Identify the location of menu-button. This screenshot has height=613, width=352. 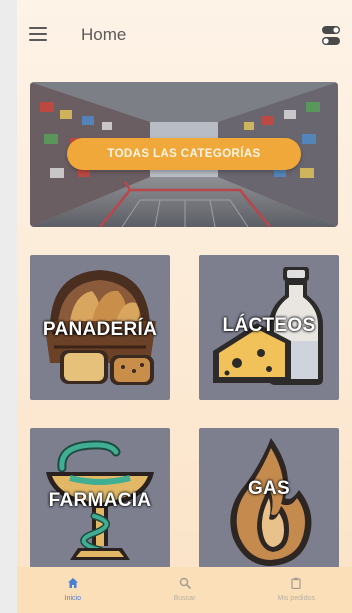
(38, 34).